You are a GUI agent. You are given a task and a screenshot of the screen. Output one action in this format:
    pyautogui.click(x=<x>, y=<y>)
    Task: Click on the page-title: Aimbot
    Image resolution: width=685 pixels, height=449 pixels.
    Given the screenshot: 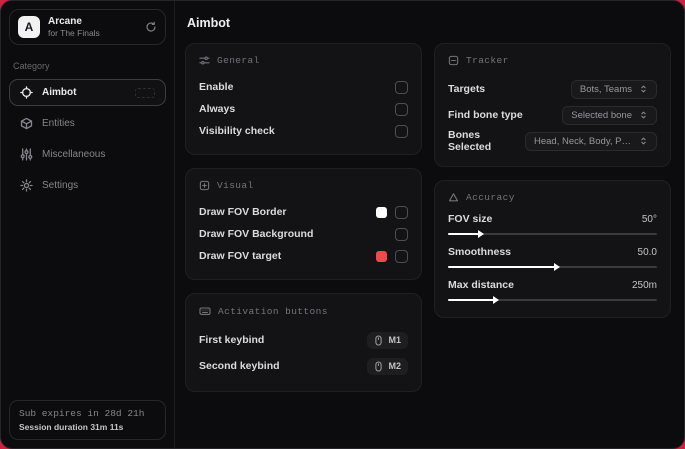 What is the action you would take?
    pyautogui.click(x=209, y=23)
    